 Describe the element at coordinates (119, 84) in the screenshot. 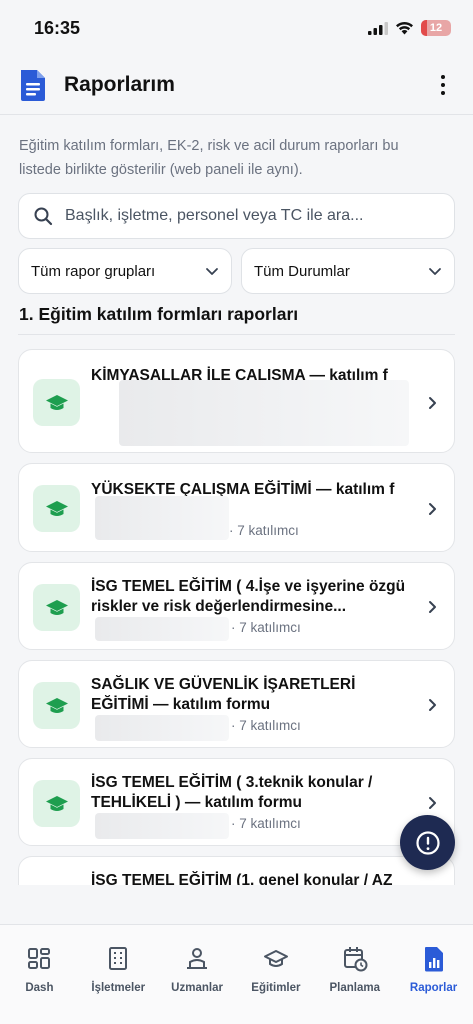

I see `page-title: Raporlarım` at that location.